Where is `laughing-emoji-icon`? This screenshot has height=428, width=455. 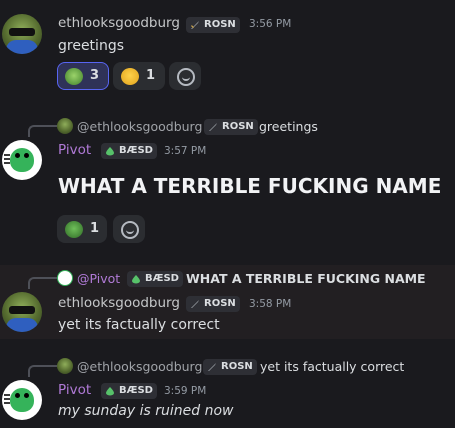
laughing-emoji-icon is located at coordinates (130, 76).